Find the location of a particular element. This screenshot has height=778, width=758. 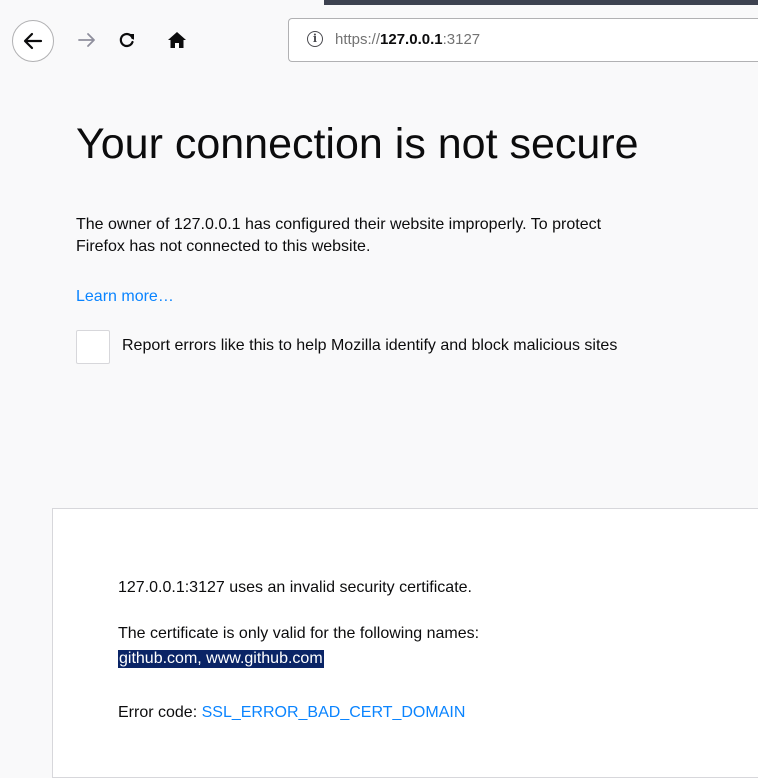

url-text: https://127.0.0.1:3127 is located at coordinates (407, 39).